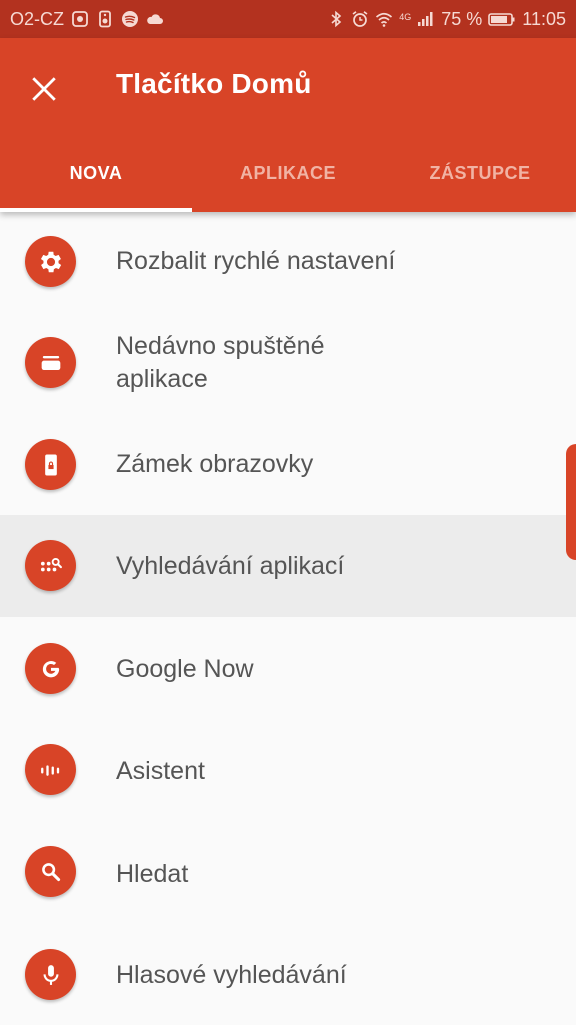 This screenshot has width=576, height=1025. Describe the element at coordinates (462, 18) in the screenshot. I see `battery-percent: 75 %` at that location.